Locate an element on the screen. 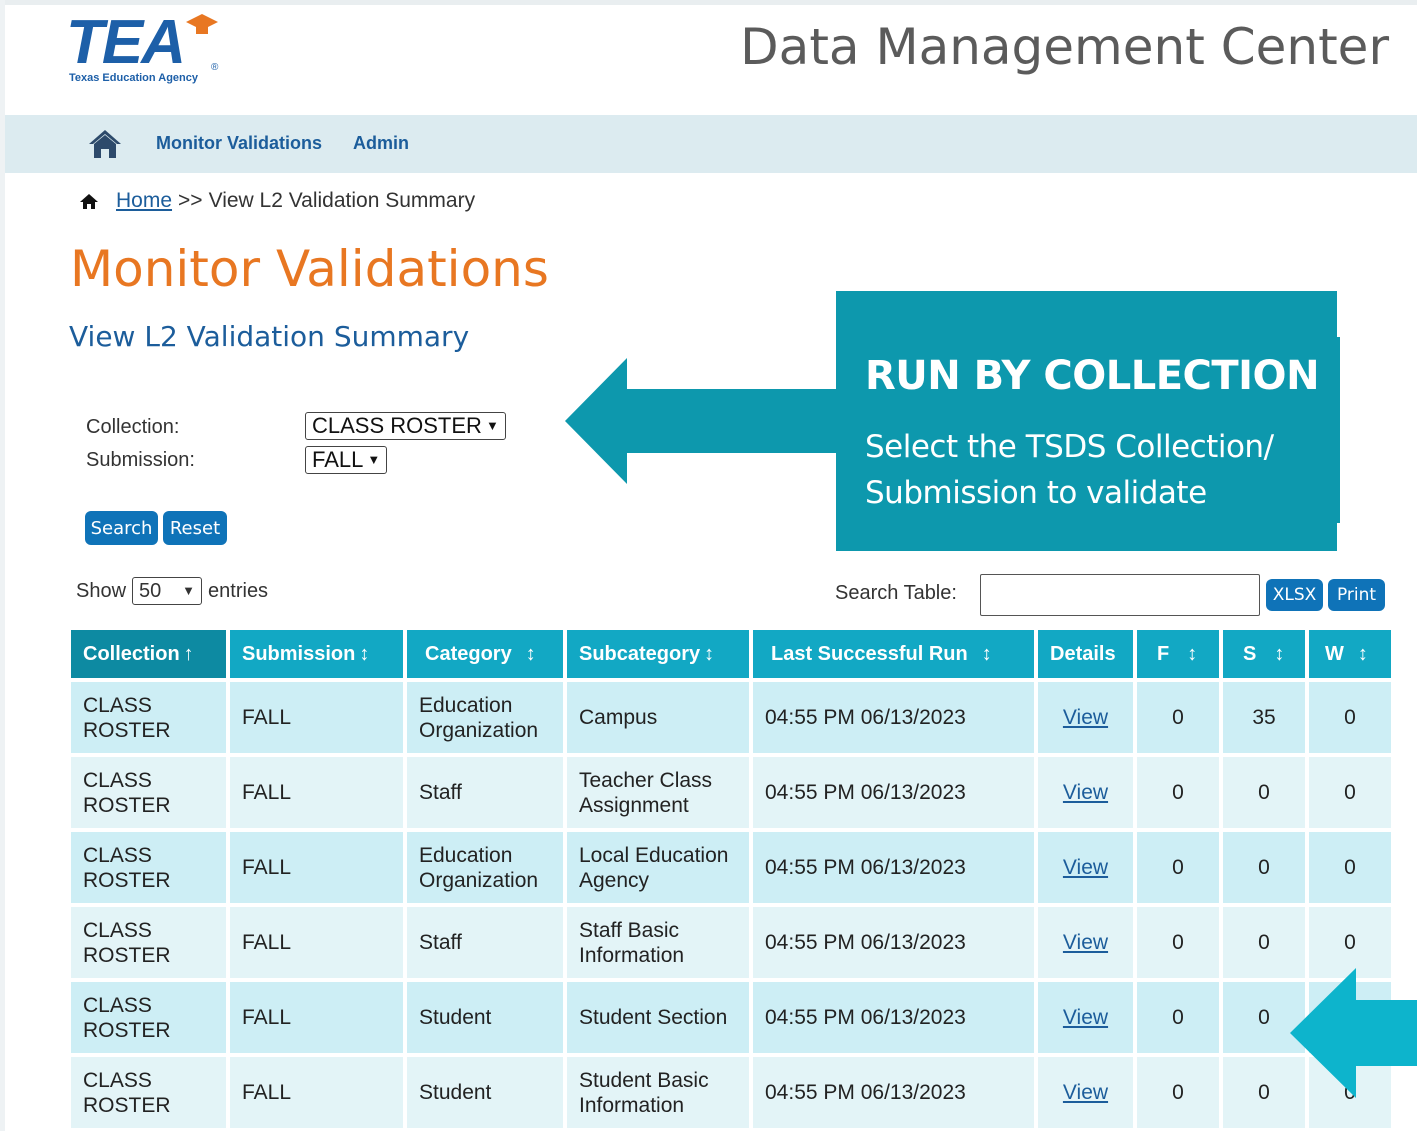 This screenshot has width=1417, height=1131. column-header-submission: Submission ↕ is located at coordinates (316, 654).